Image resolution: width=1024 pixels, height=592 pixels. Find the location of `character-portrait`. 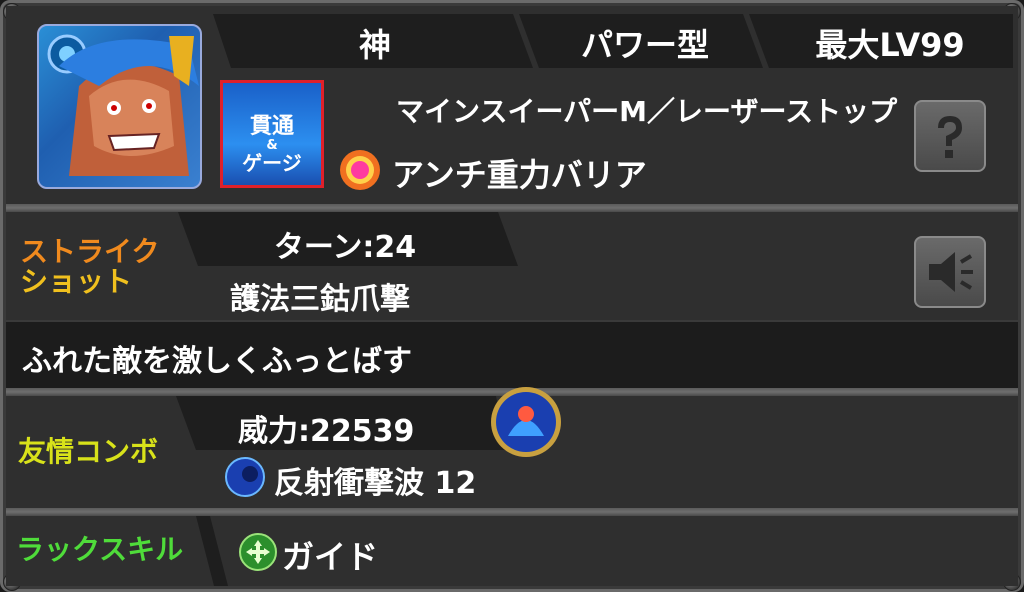

character-portrait is located at coordinates (119, 106).